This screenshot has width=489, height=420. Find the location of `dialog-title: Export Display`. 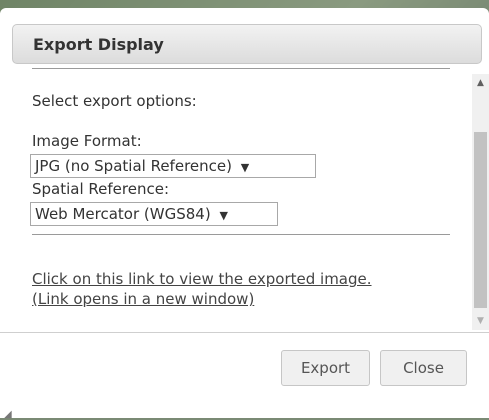

dialog-title: Export Display is located at coordinates (98, 44).